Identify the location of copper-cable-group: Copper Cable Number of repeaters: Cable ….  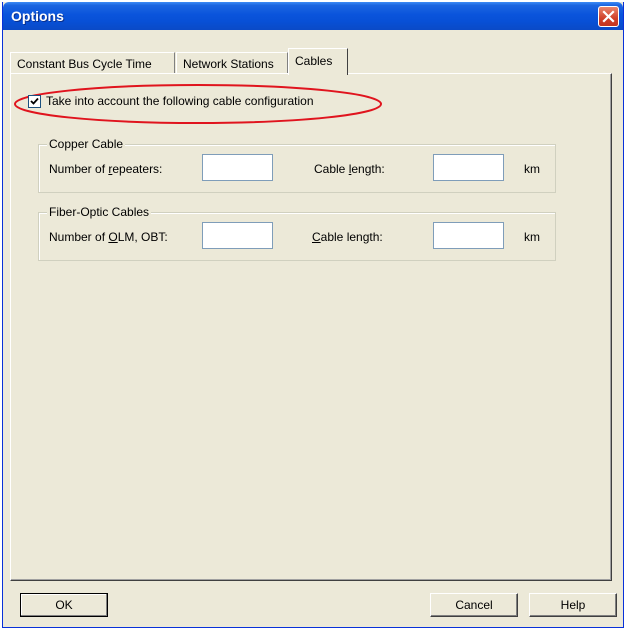
(297, 165).